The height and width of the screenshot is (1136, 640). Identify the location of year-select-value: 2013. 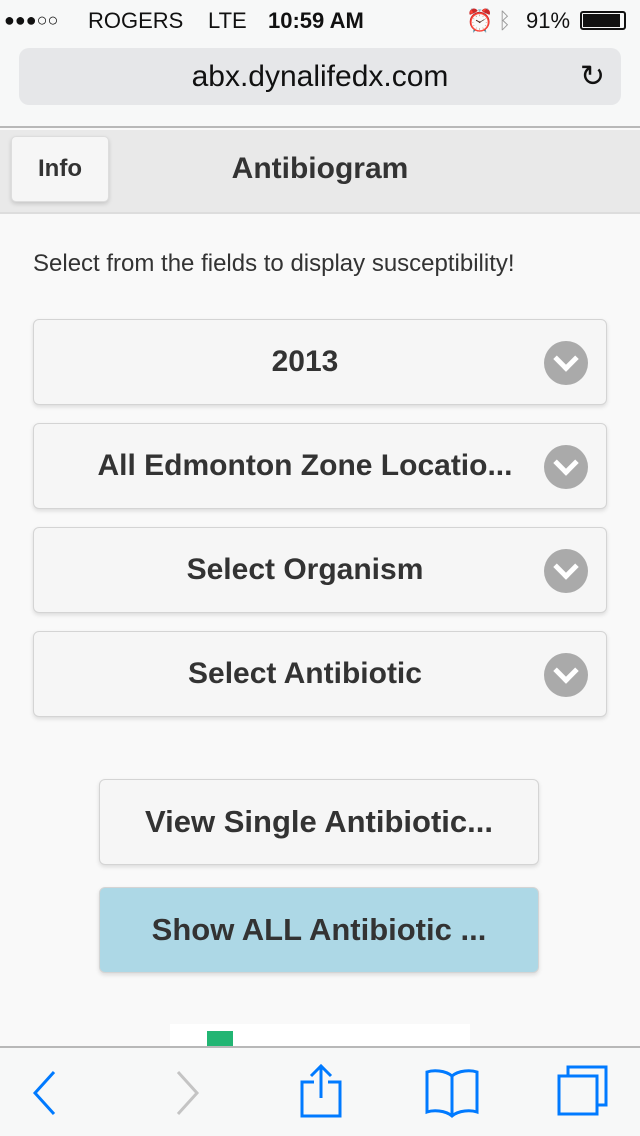
(305, 361).